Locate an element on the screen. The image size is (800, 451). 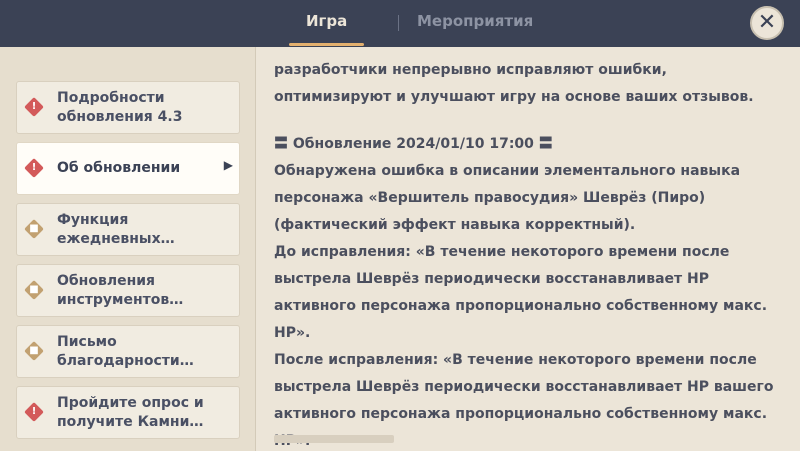
sidebar-item-about-update: ! Об обновлении ▶ is located at coordinates (128, 168).